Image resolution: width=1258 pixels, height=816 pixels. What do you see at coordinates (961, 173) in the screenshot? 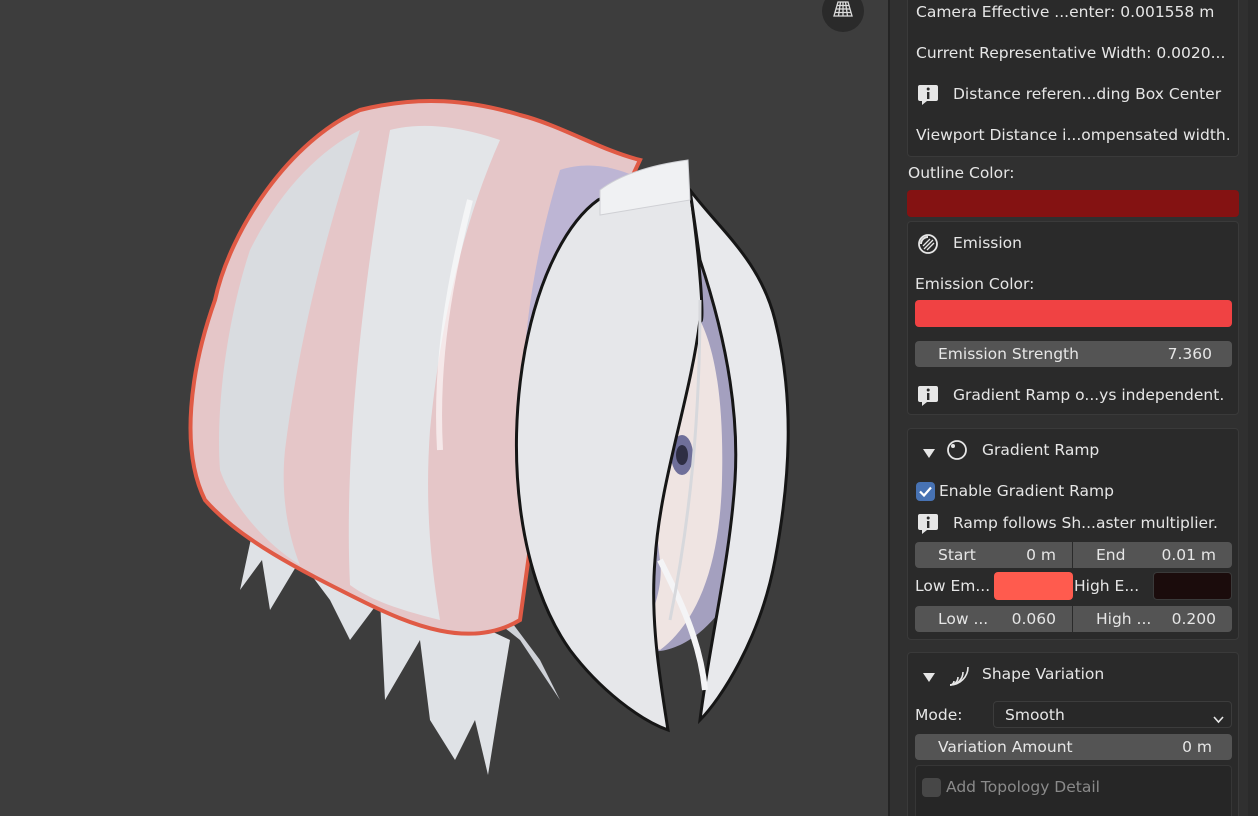
I see `outline-color-label: Outline Color:` at bounding box center [961, 173].